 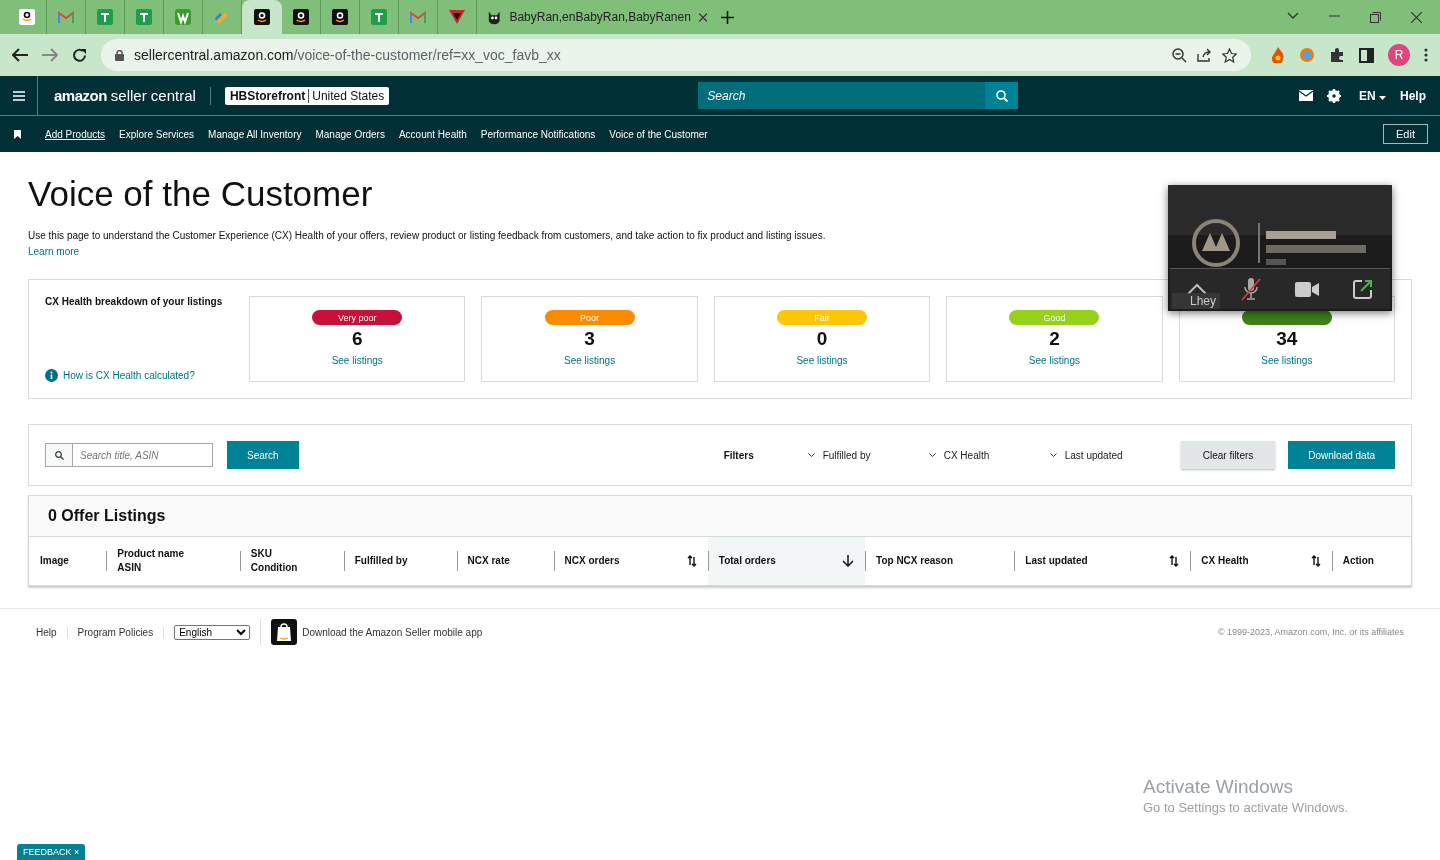 What do you see at coordinates (212, 632) in the screenshot?
I see `language-dropdown: English` at bounding box center [212, 632].